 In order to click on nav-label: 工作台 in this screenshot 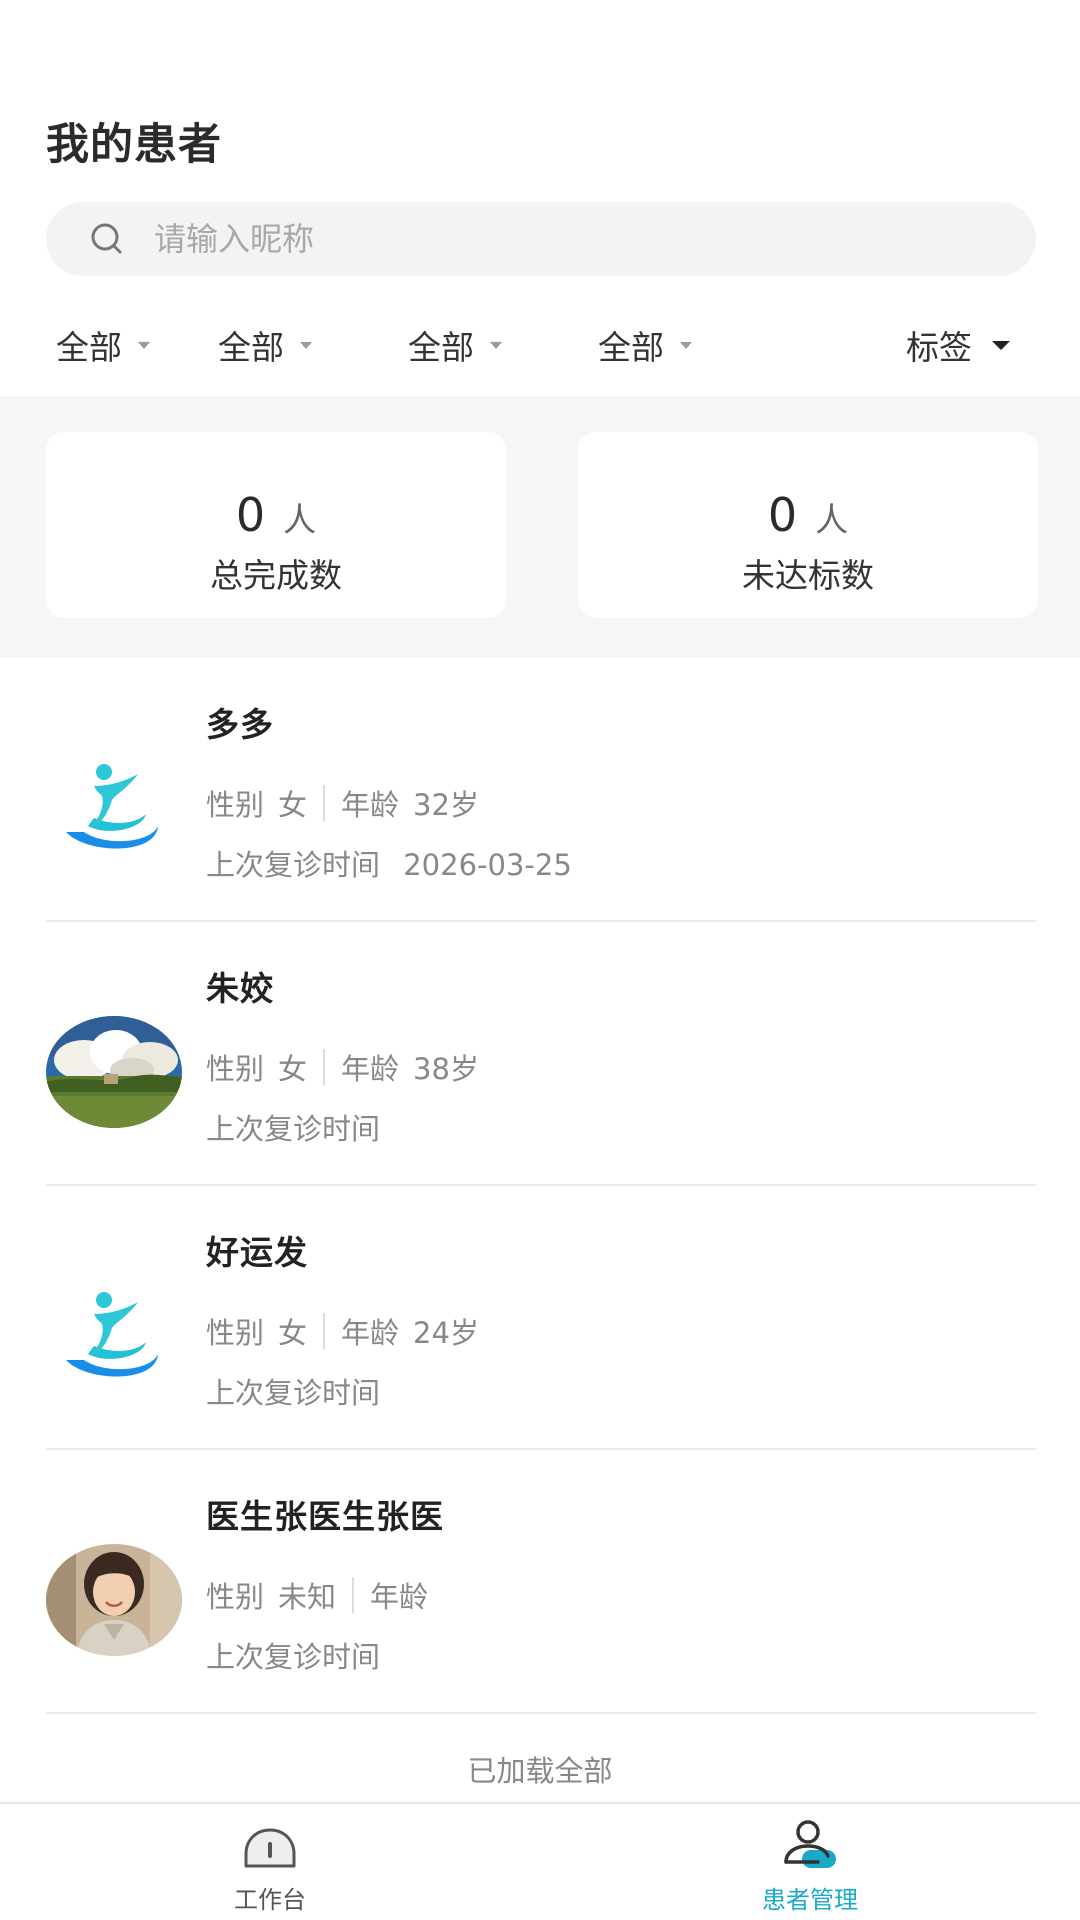, I will do `click(270, 1900)`.